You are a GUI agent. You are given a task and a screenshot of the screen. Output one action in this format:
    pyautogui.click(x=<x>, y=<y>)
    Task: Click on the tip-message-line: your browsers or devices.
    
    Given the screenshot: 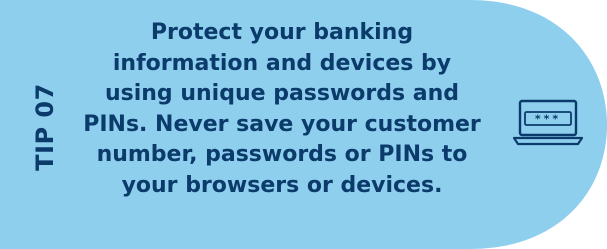 What is the action you would take?
    pyautogui.click(x=282, y=185)
    